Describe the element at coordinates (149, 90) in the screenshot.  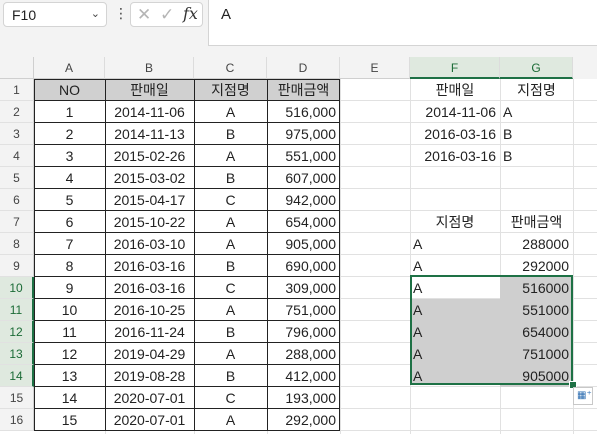
I see `table-header-cell: 판매일` at that location.